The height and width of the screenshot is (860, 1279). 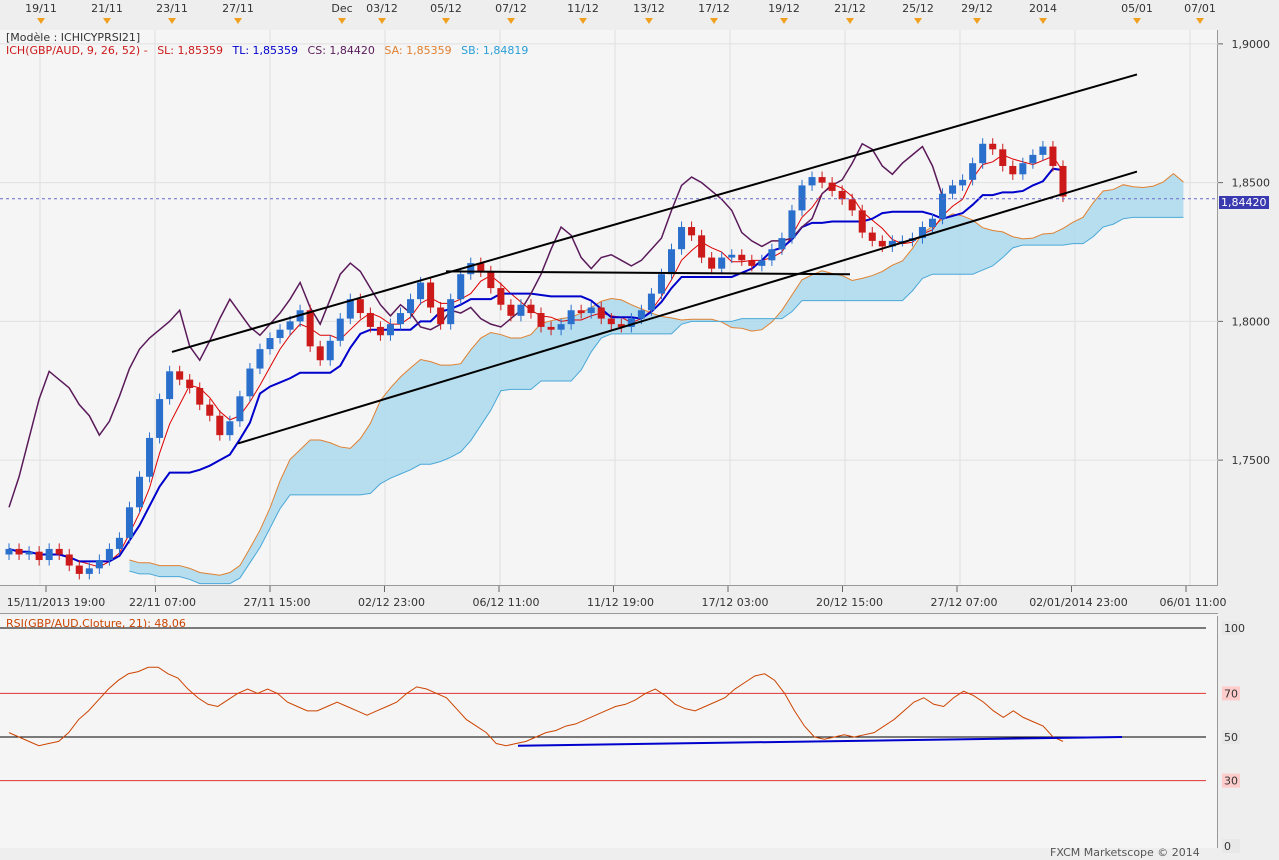 I want to click on time-axis-label: 11/12 19:00, so click(x=620, y=602).